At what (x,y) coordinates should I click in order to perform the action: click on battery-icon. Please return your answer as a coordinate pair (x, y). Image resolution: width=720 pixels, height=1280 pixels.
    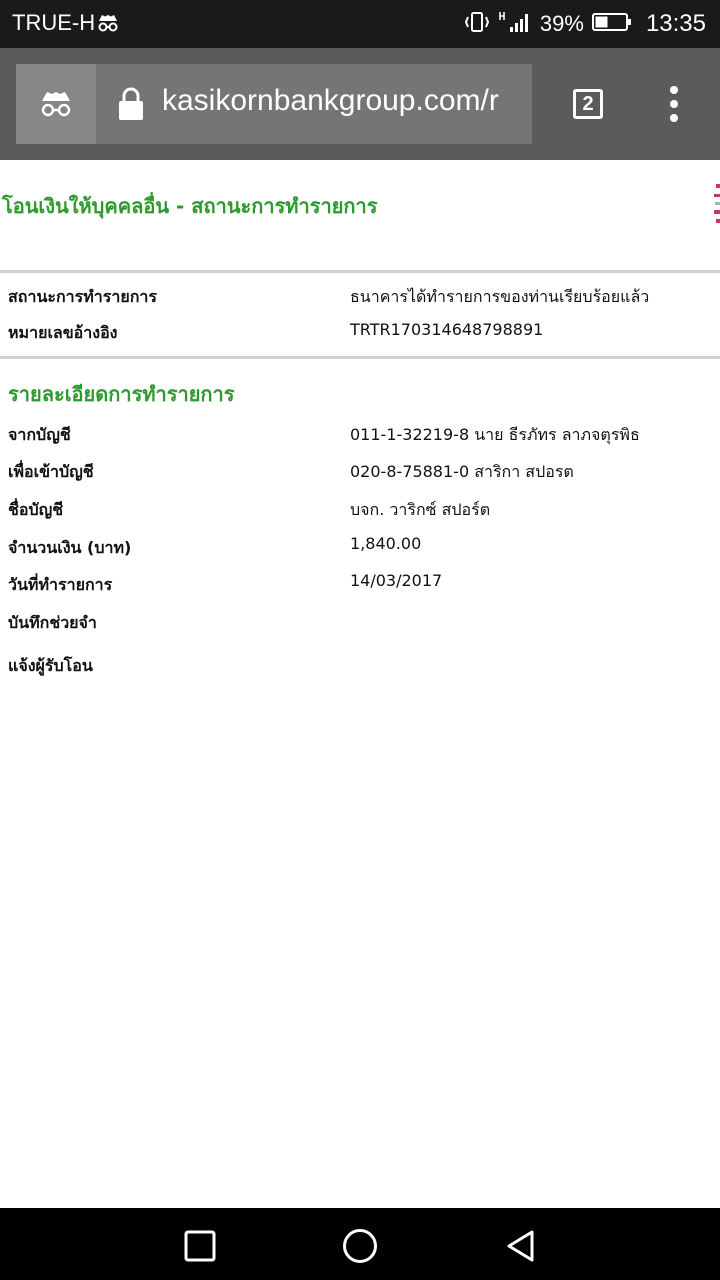
    Looking at the image, I should click on (611, 24).